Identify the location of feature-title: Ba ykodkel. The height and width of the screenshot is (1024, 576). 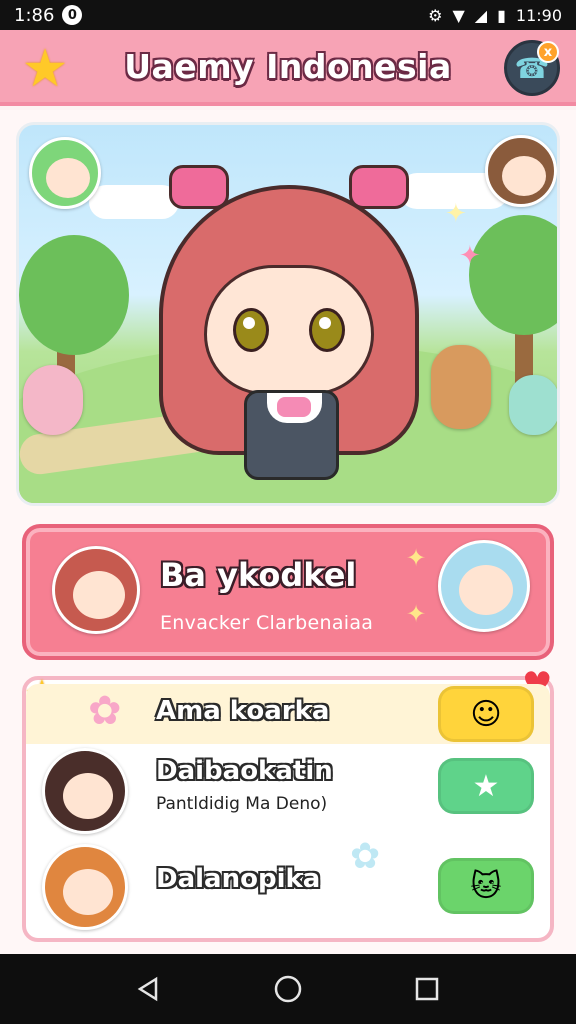
(258, 575).